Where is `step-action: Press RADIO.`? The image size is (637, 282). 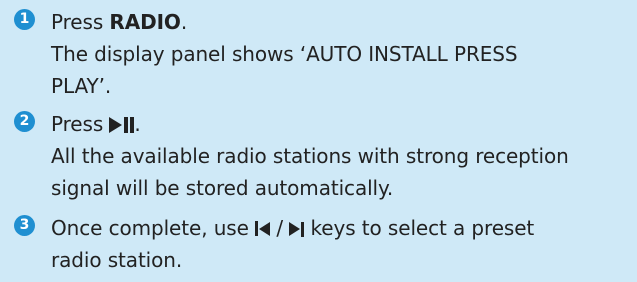 step-action: Press RADIO. is located at coordinates (119, 22).